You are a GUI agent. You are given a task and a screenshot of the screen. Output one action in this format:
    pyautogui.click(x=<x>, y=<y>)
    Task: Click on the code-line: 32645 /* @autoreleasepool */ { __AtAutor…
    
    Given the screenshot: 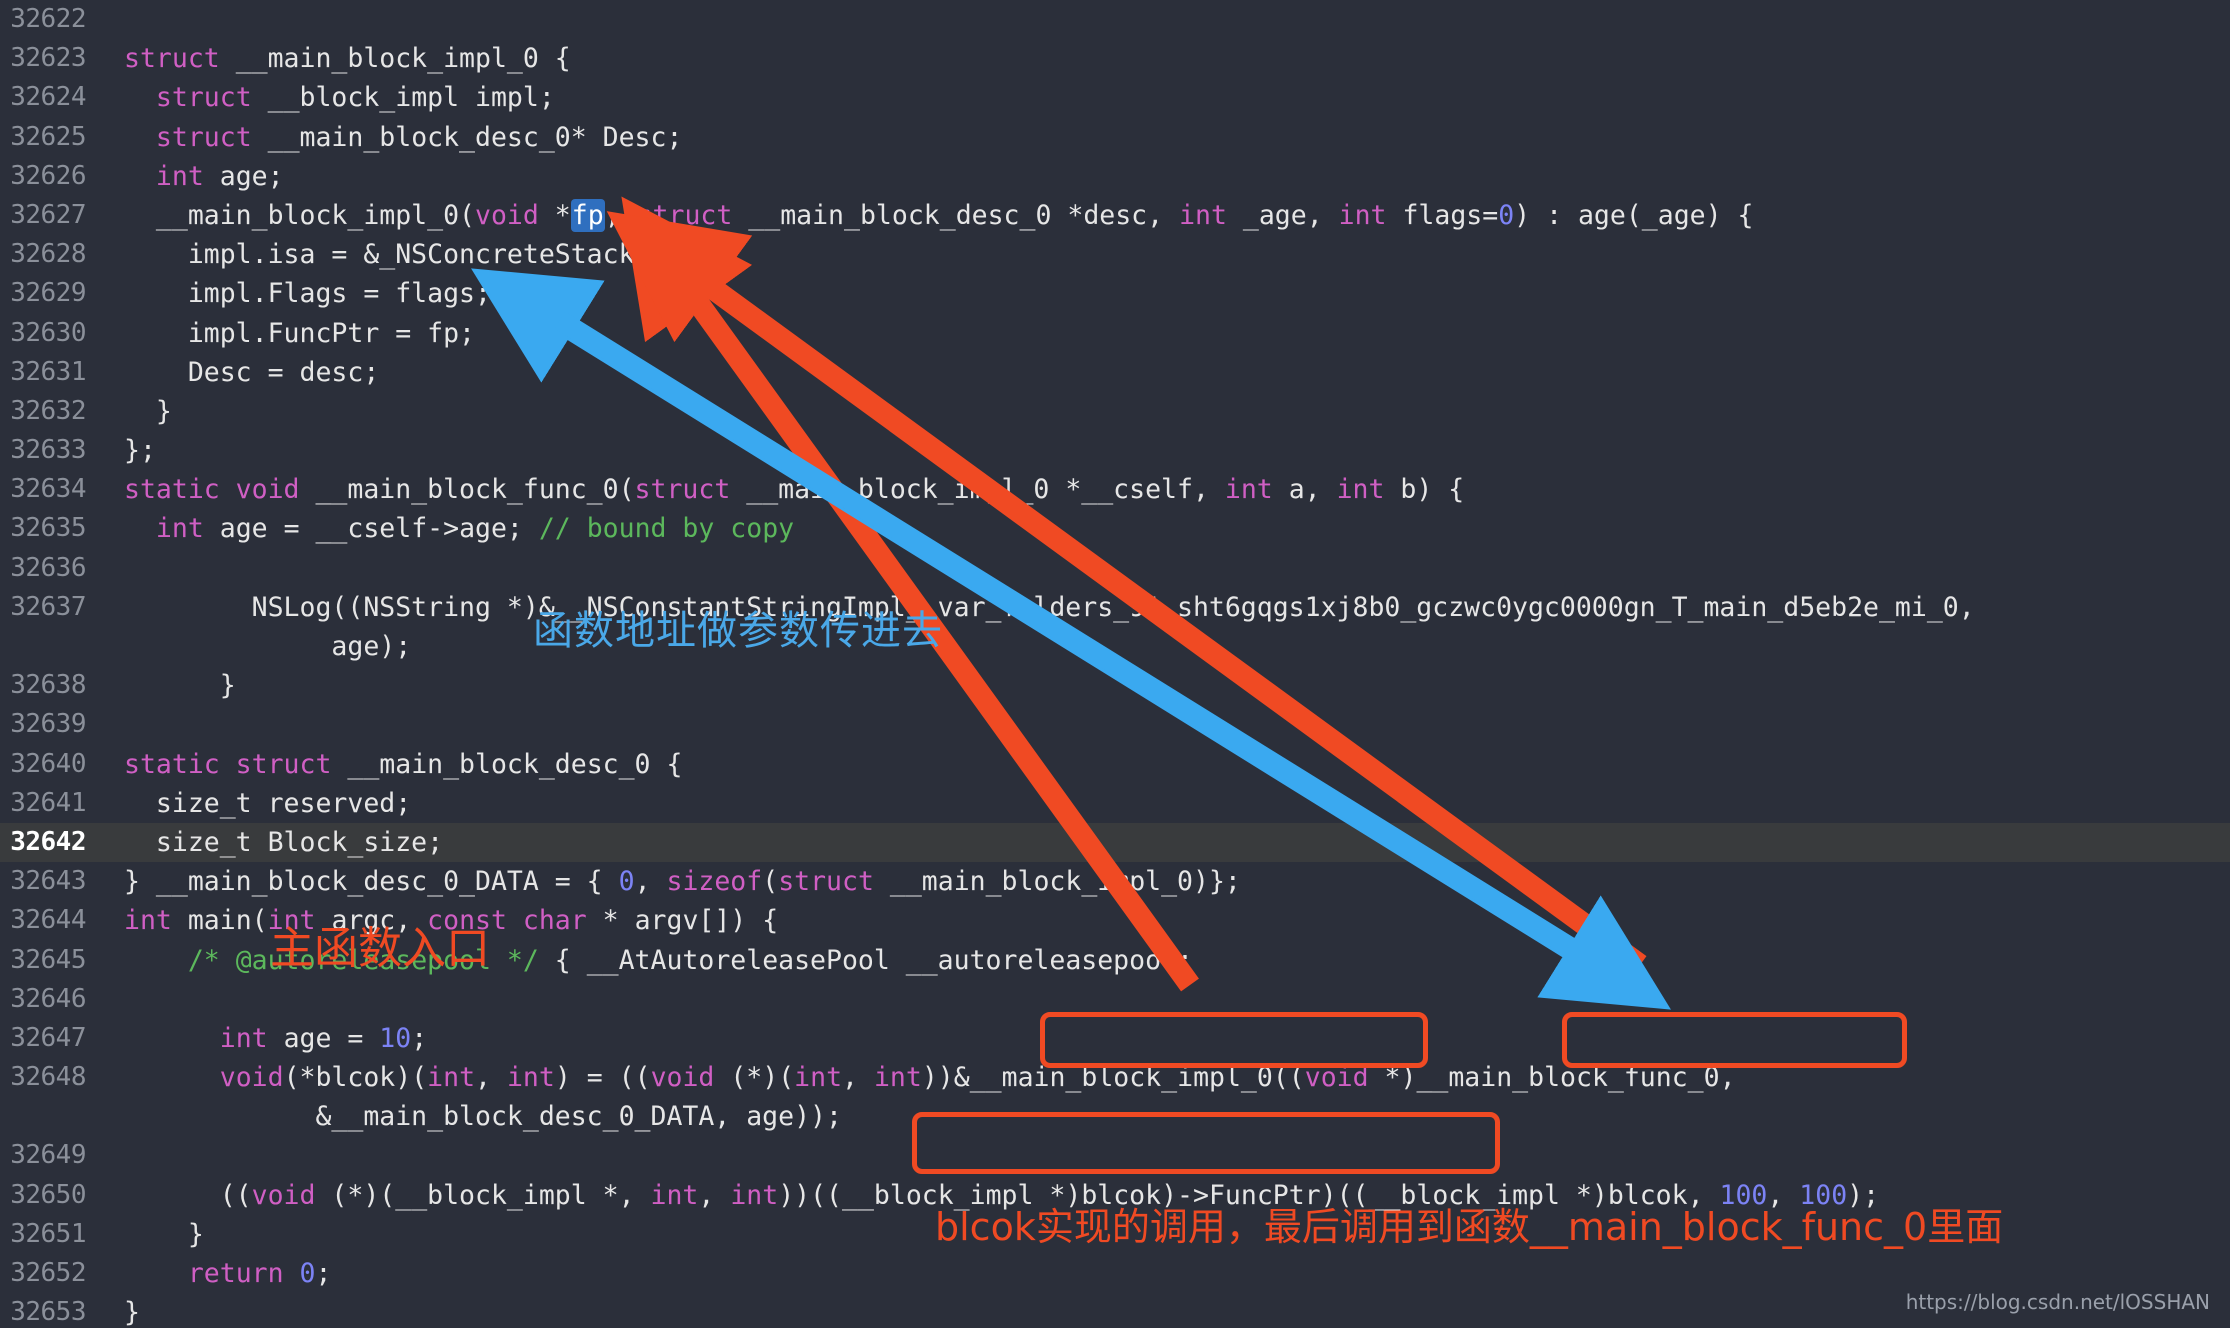 What is the action you would take?
    pyautogui.click(x=1115, y=960)
    